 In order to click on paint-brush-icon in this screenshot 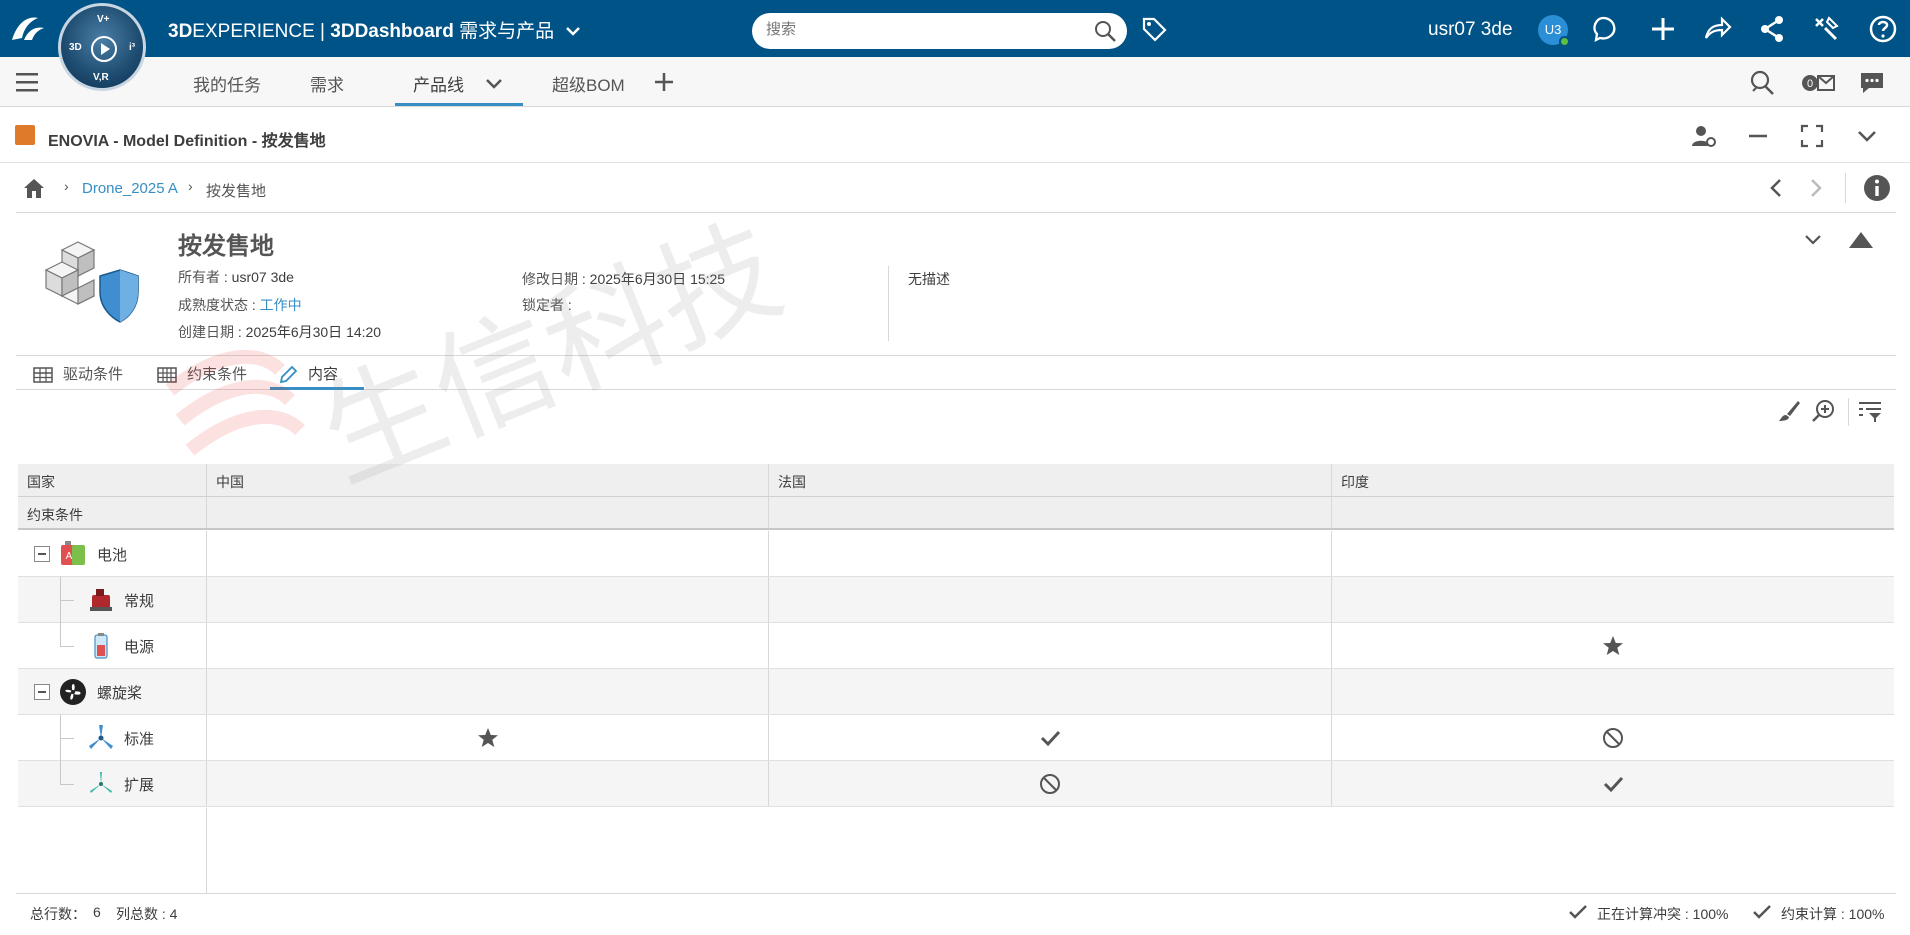, I will do `click(1789, 411)`.